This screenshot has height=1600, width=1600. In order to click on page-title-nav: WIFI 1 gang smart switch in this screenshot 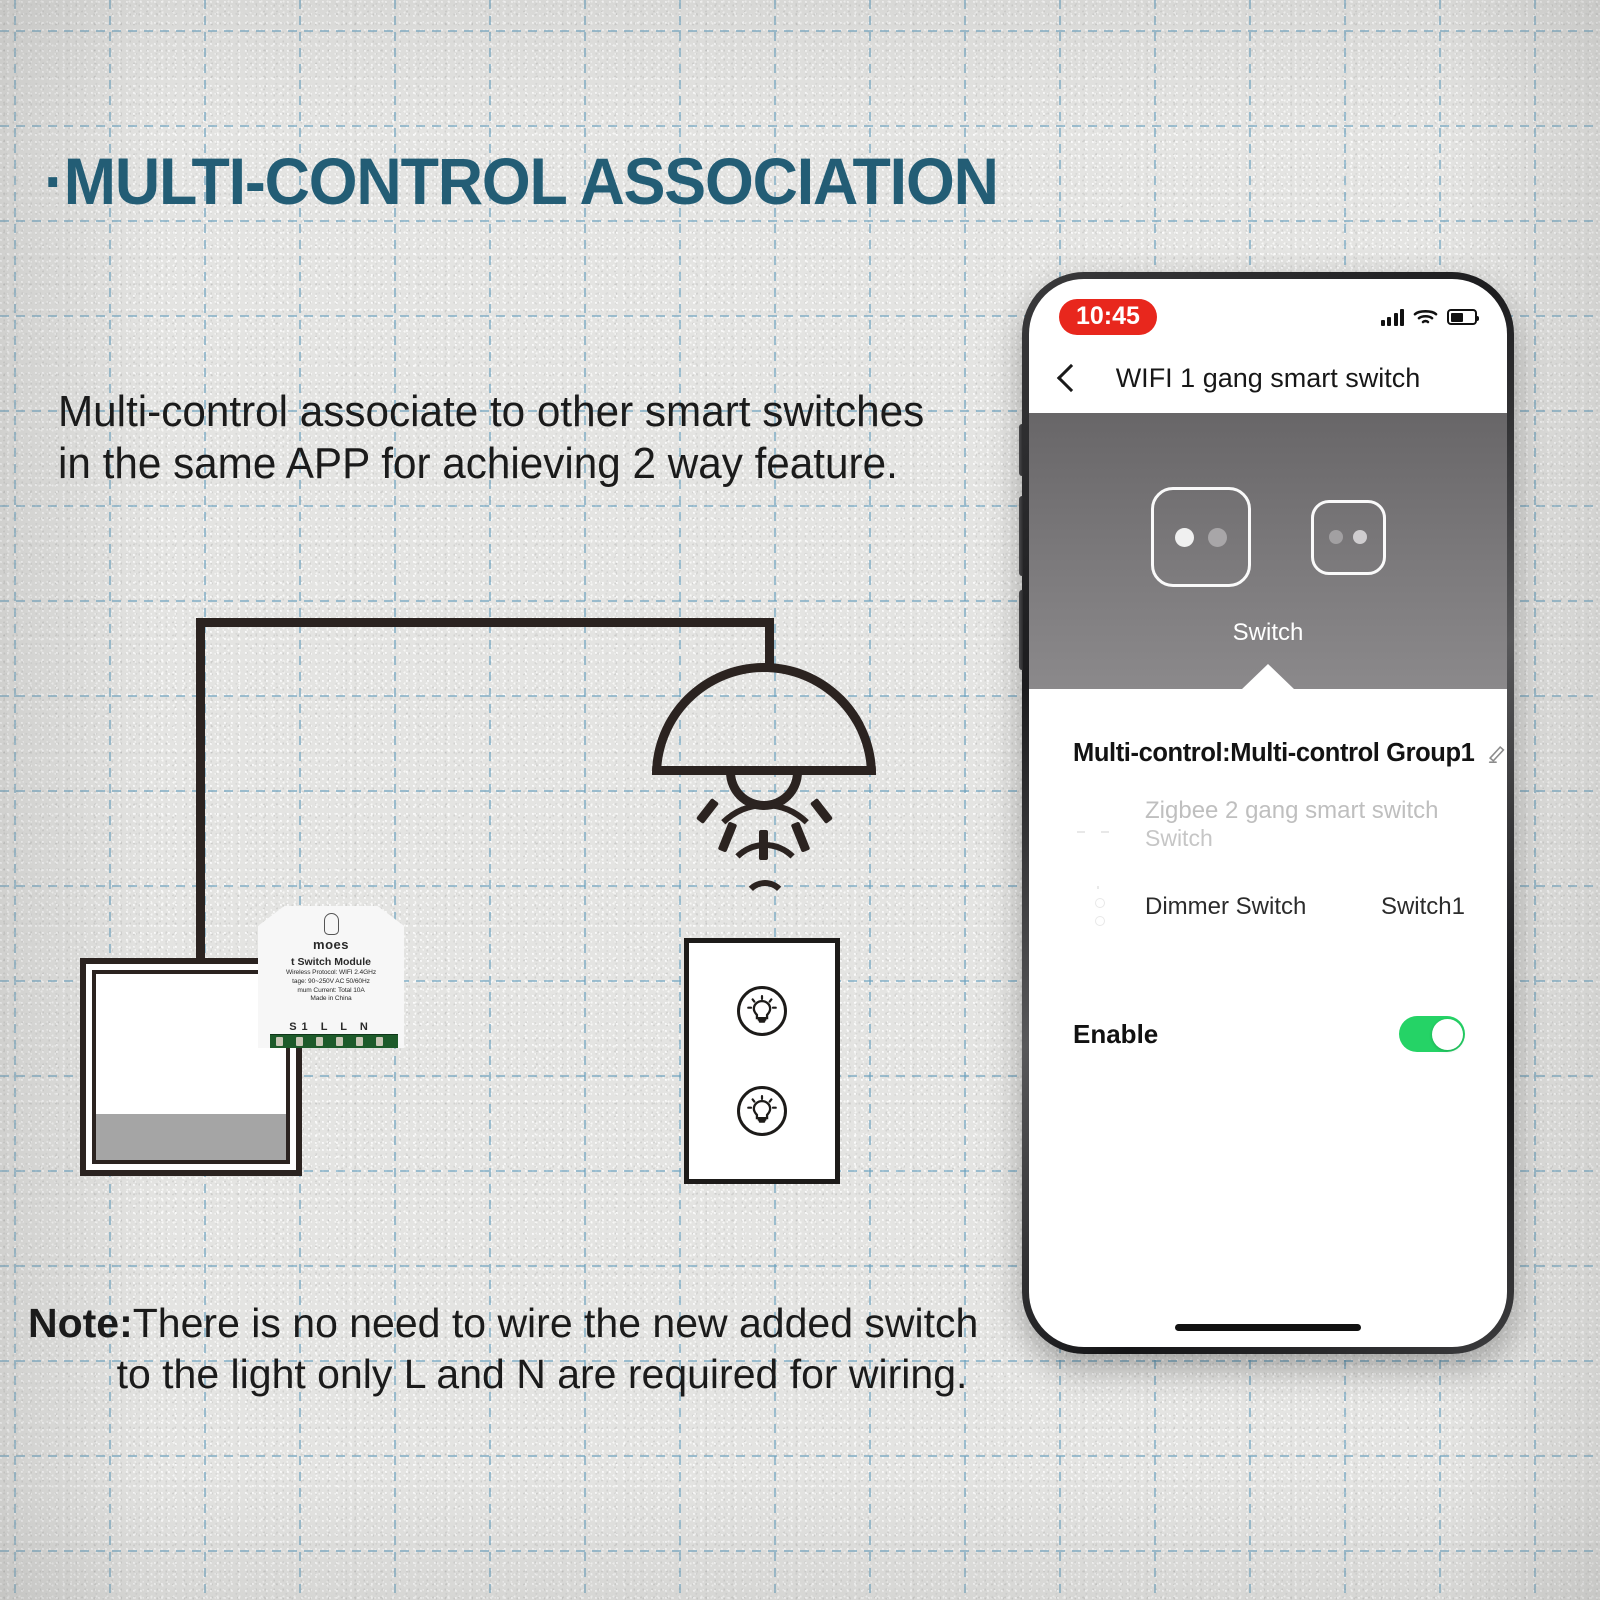, I will do `click(1268, 377)`.